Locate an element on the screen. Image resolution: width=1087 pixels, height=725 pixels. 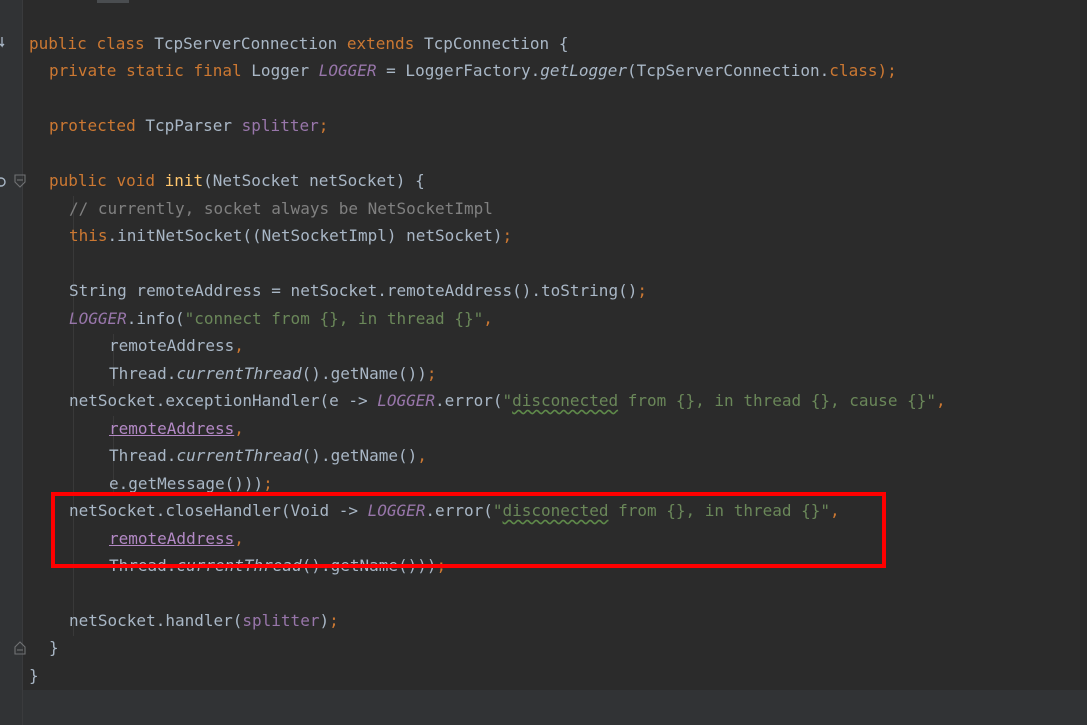
highlight-annotation-box is located at coordinates (468, 530).